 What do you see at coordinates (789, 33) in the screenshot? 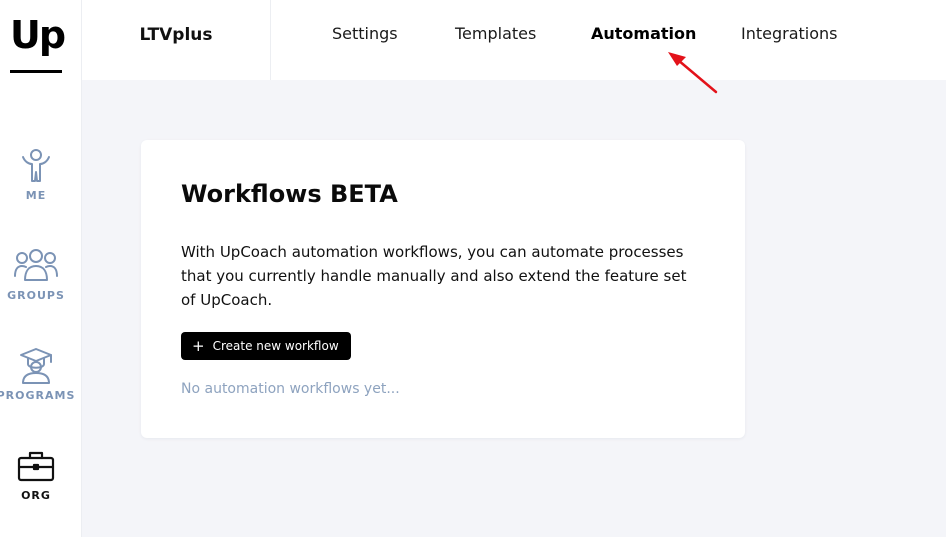
I see `tab-integrations: Integrations` at bounding box center [789, 33].